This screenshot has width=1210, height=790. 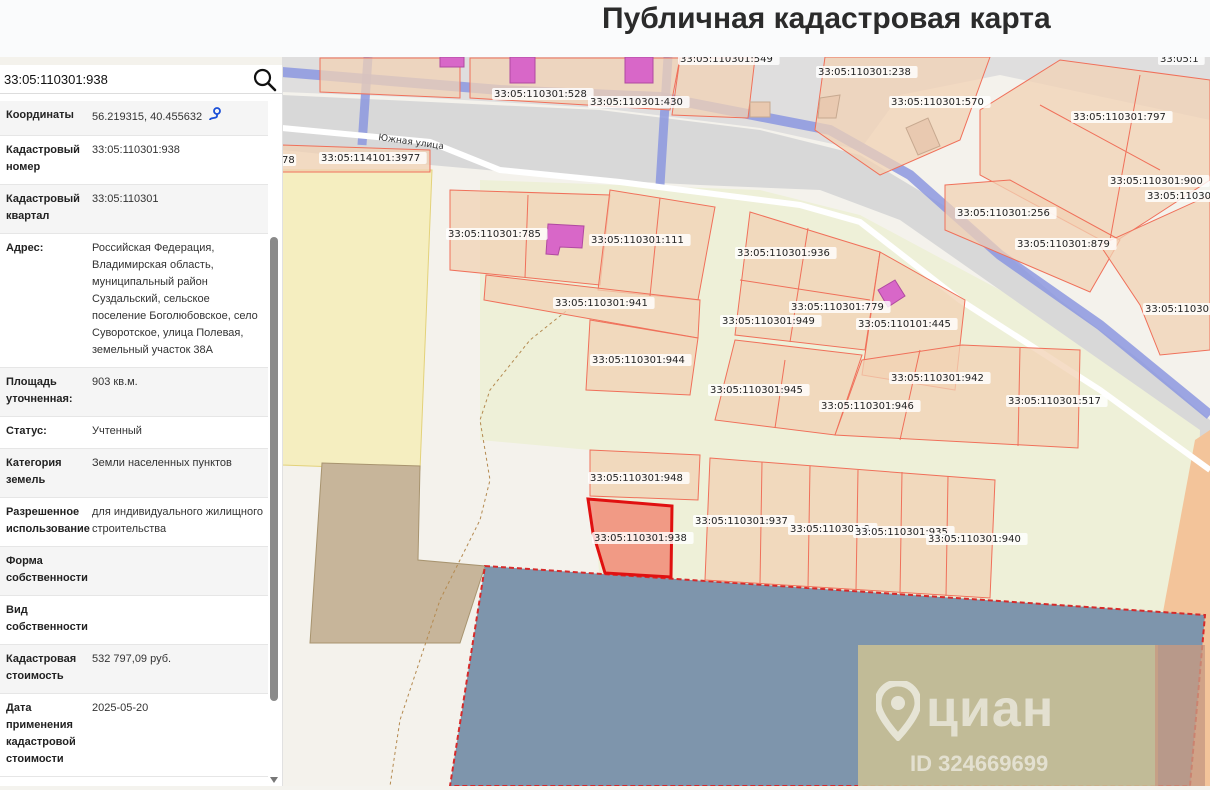 I want to click on info-row-coordinates: Координаты 56.219315, 40.455632, so click(x=134, y=118).